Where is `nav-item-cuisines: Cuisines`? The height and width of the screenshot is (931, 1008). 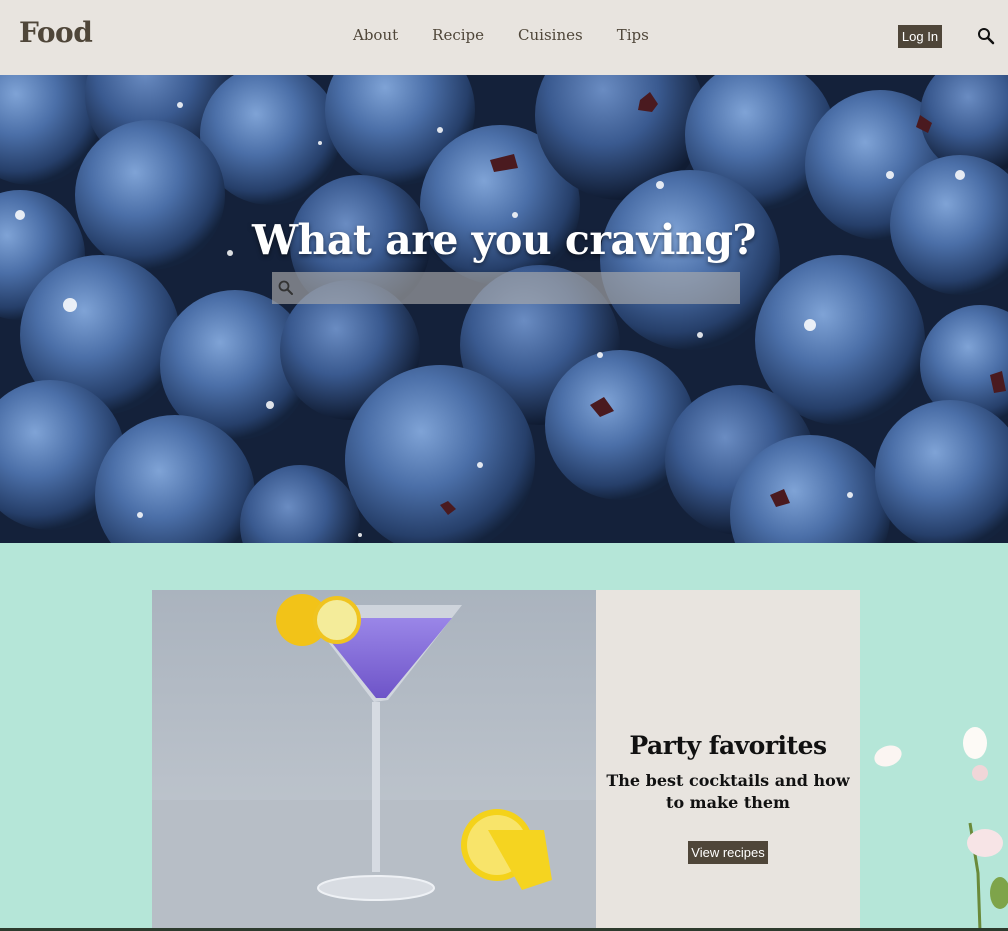 nav-item-cuisines: Cuisines is located at coordinates (550, 35).